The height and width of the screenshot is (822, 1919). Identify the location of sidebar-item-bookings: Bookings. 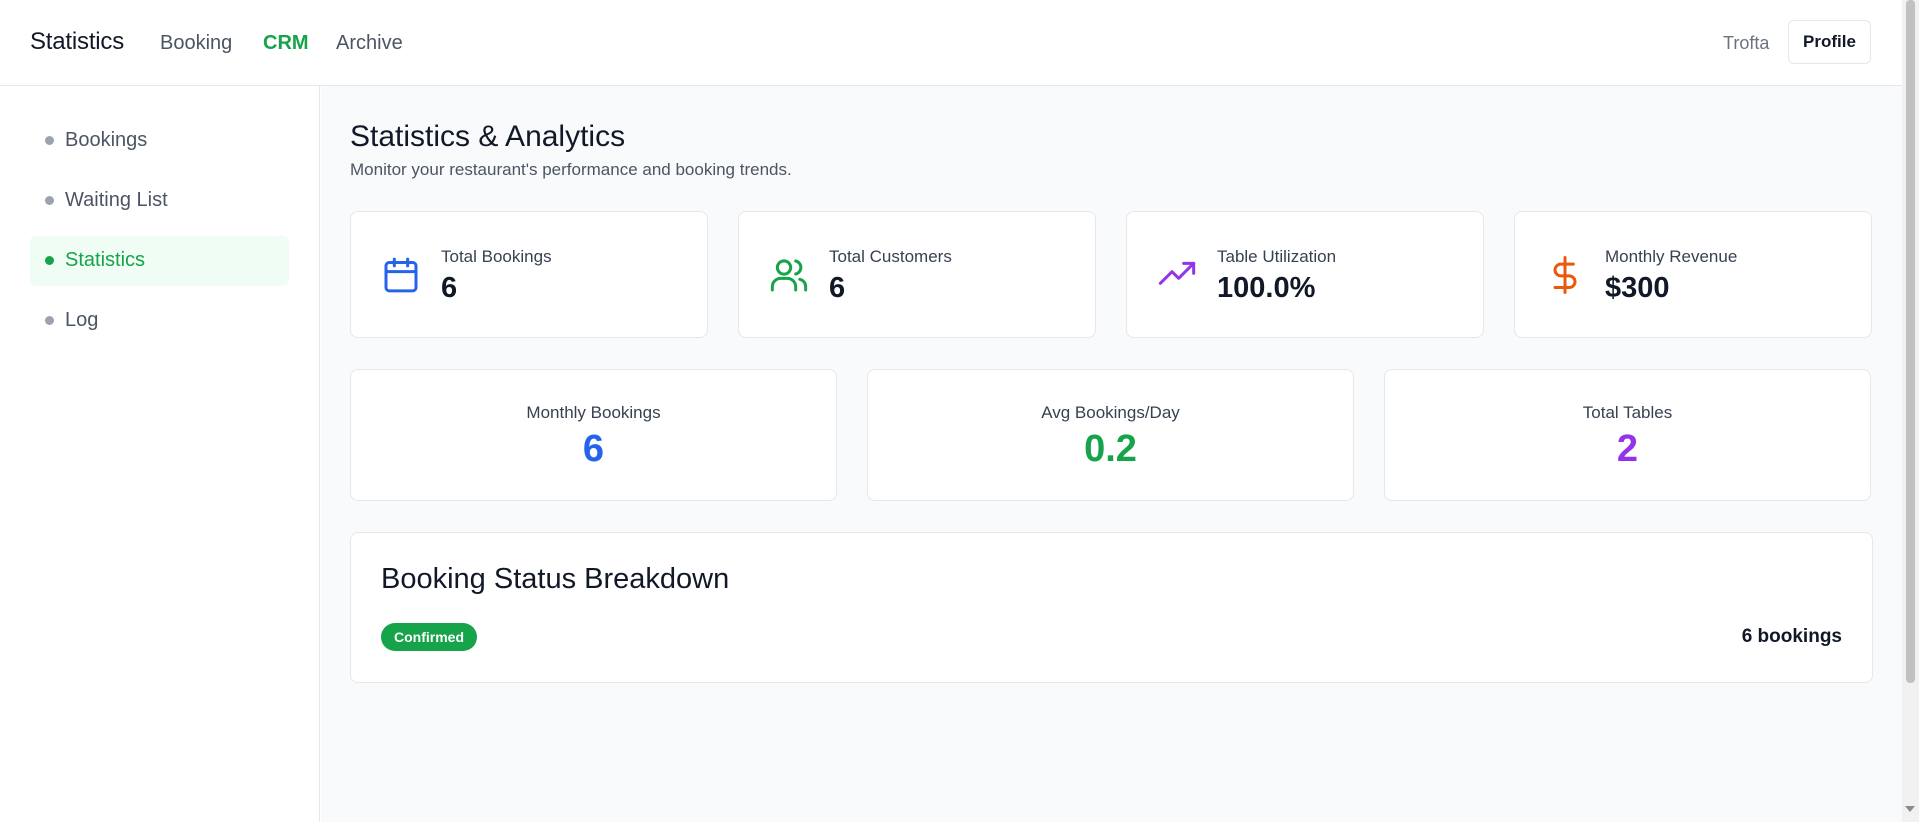
(159, 141).